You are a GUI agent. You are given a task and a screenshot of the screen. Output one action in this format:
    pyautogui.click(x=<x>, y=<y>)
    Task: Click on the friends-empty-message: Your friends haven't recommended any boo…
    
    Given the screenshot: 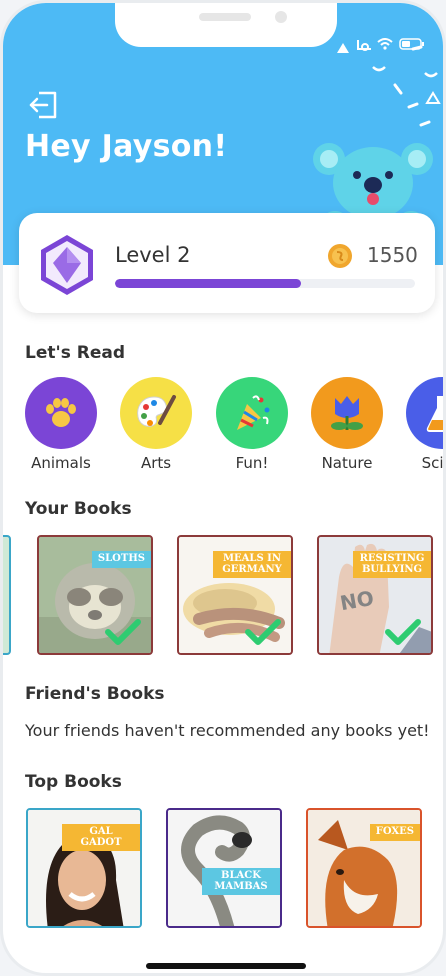 What is the action you would take?
    pyautogui.click(x=227, y=730)
    